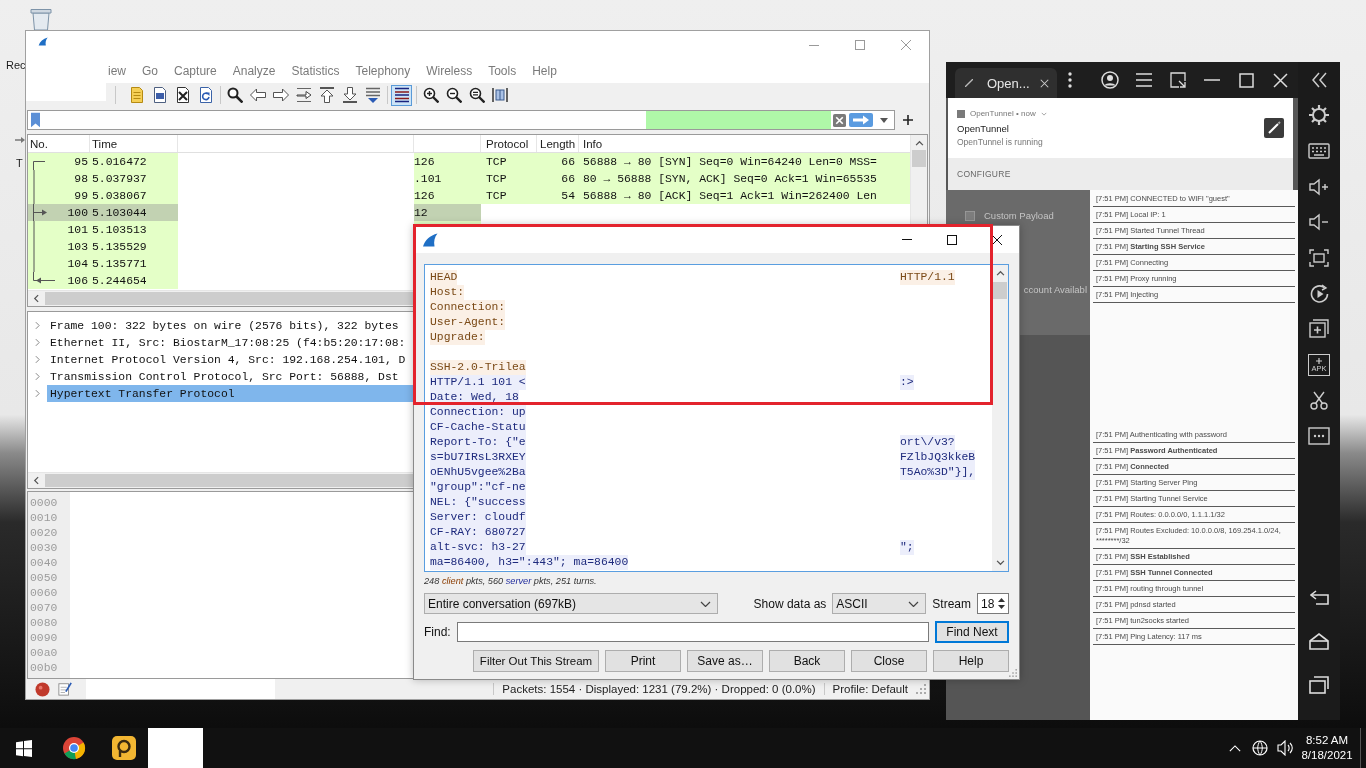 This screenshot has height=768, width=1366. What do you see at coordinates (117, 71) in the screenshot?
I see `menu-item: iew` at bounding box center [117, 71].